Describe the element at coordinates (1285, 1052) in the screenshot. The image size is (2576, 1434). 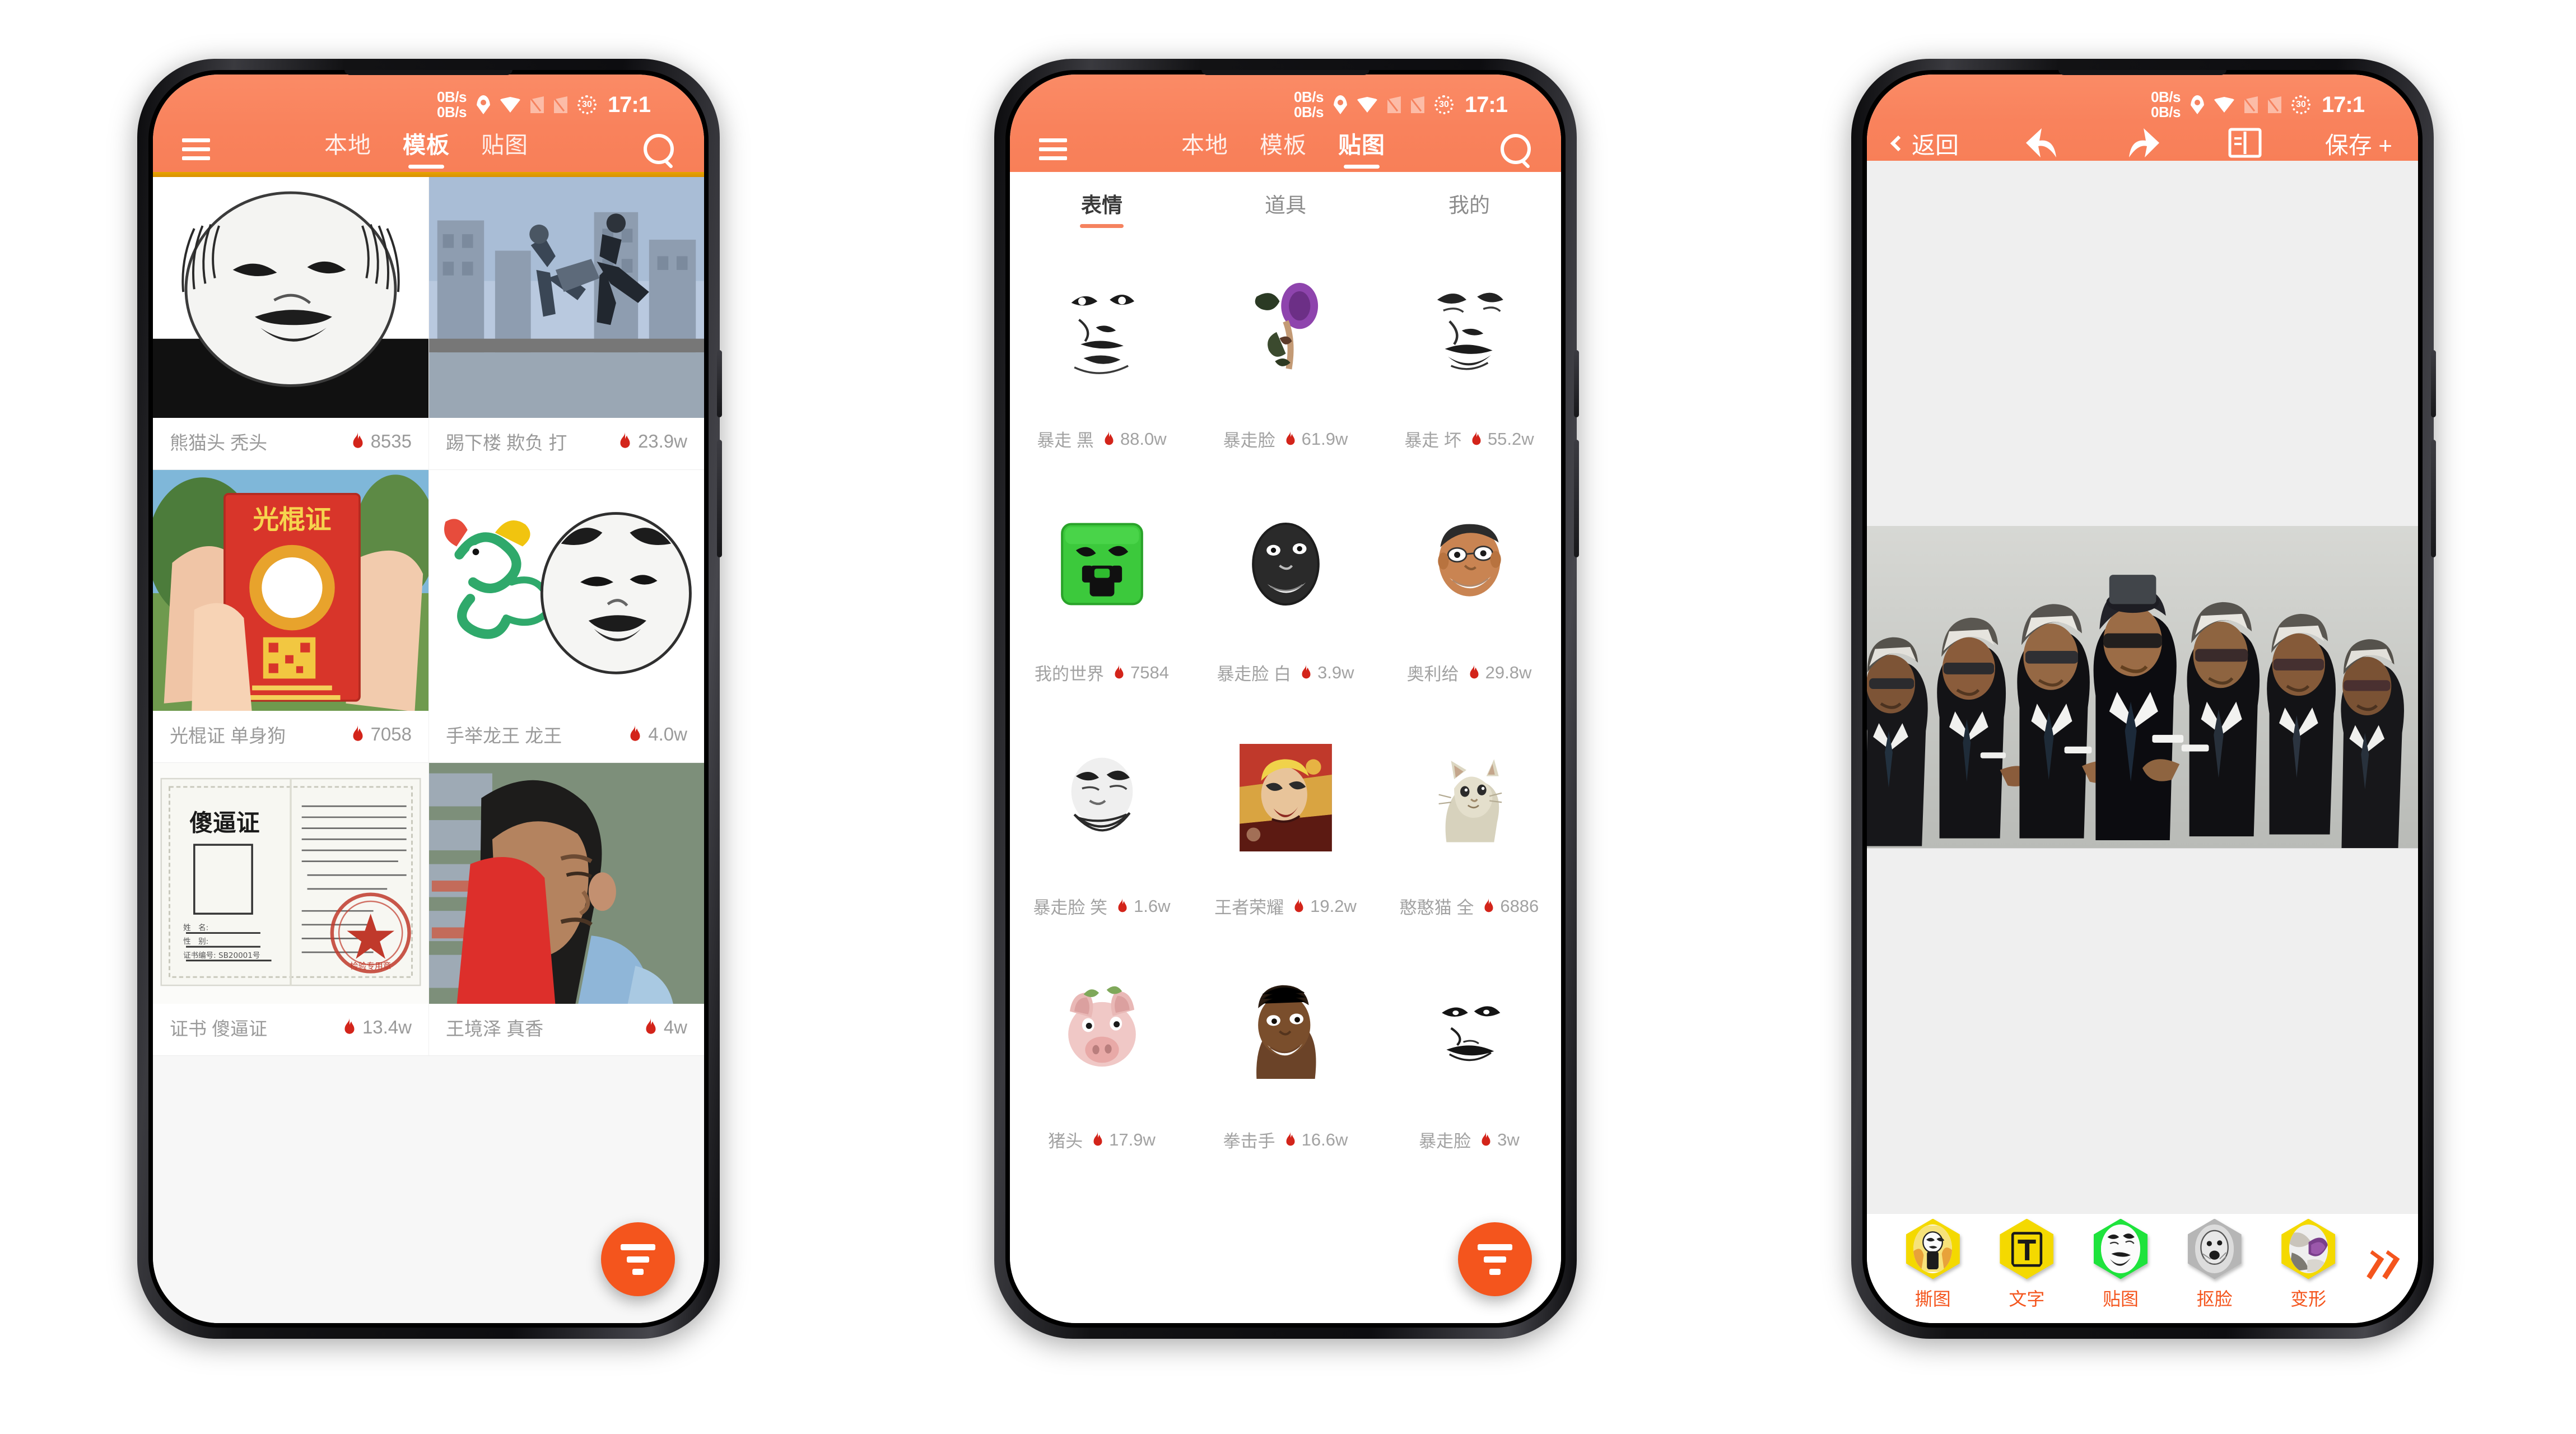
I see `sticker-card: 拳击手 16.6w` at that location.